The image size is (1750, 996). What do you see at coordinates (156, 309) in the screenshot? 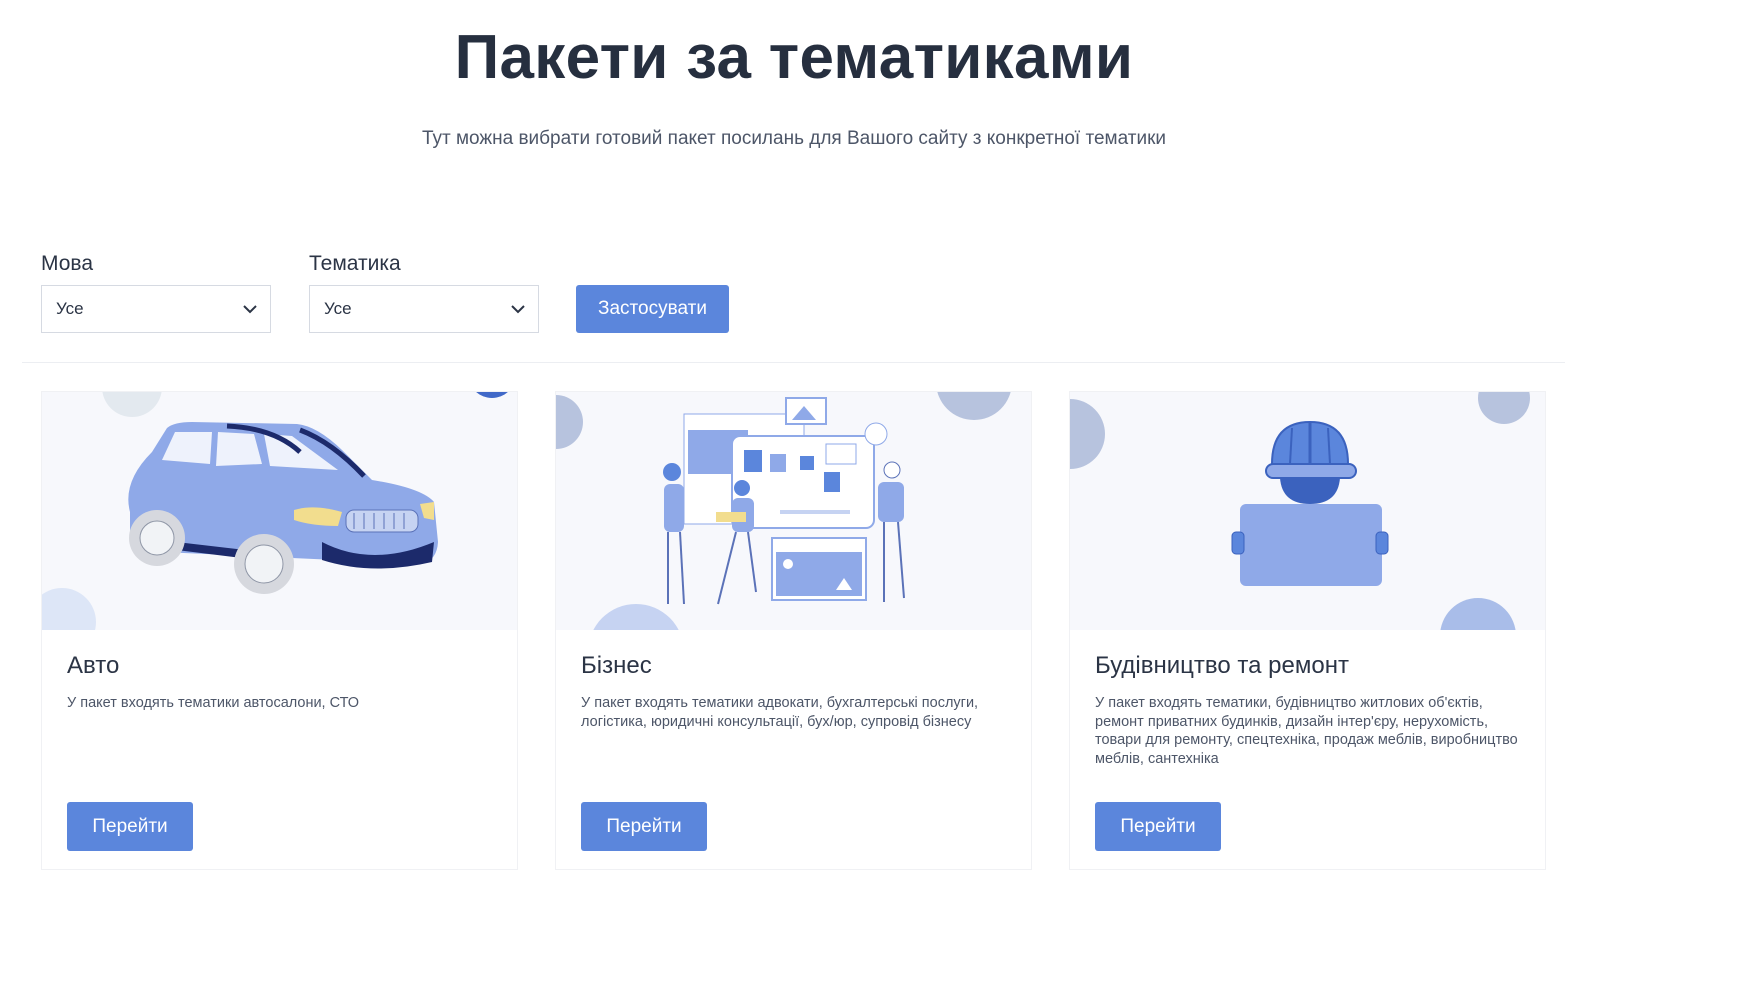
I see `language-select: Усе` at bounding box center [156, 309].